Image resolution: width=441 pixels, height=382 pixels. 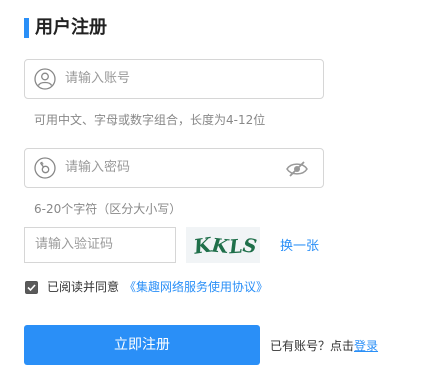 What do you see at coordinates (26, 28) in the screenshot?
I see `title-accent-bar` at bounding box center [26, 28].